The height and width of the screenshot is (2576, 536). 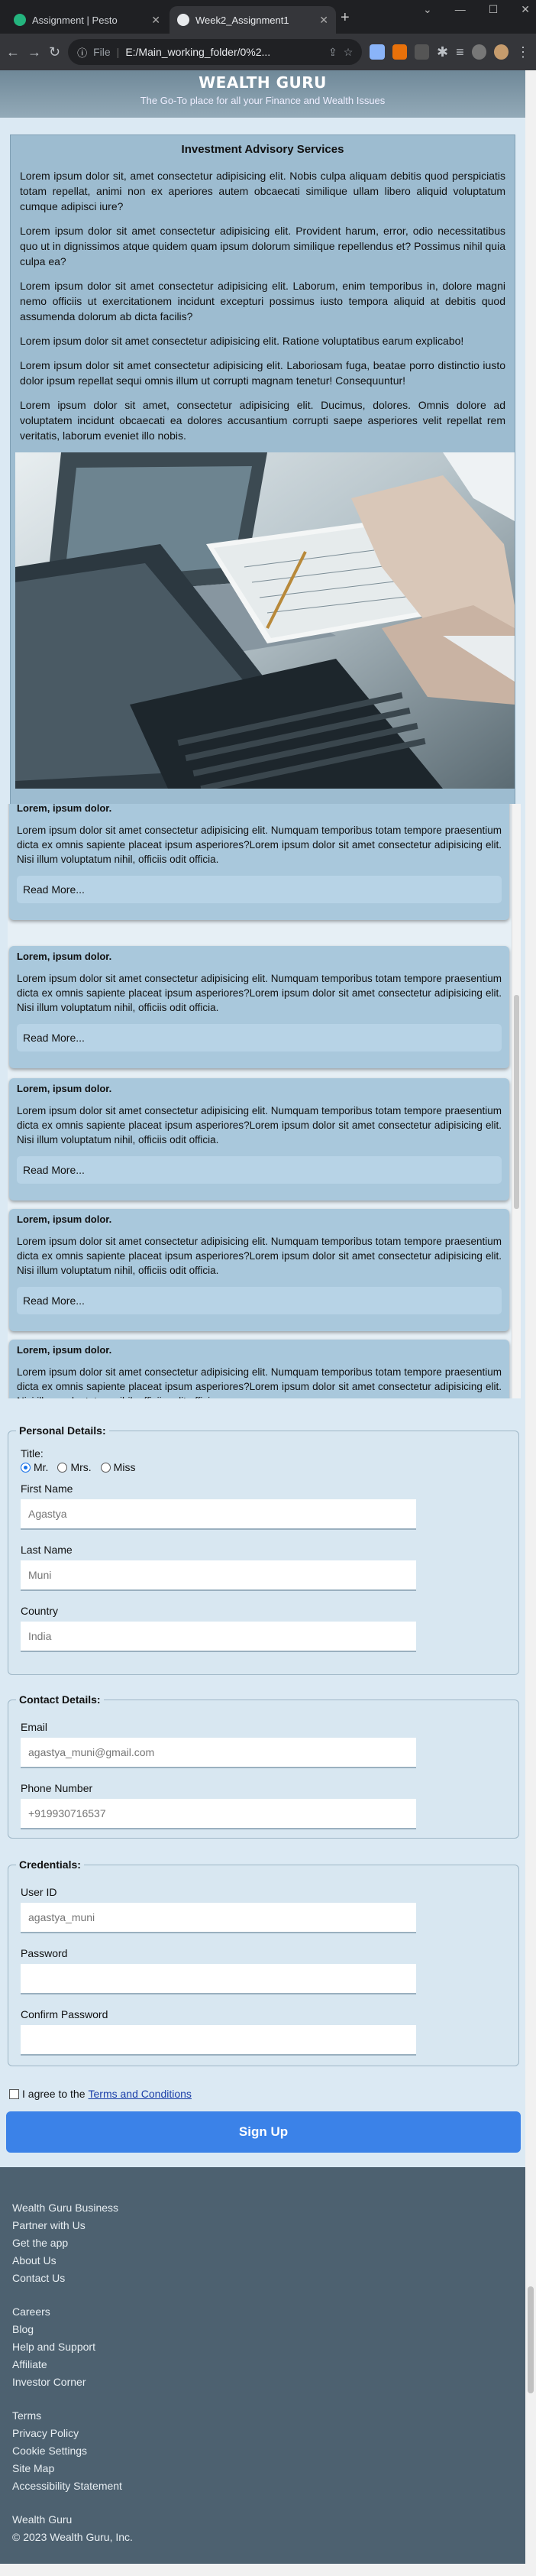 What do you see at coordinates (218, 1753) in the screenshot?
I see `email-input` at bounding box center [218, 1753].